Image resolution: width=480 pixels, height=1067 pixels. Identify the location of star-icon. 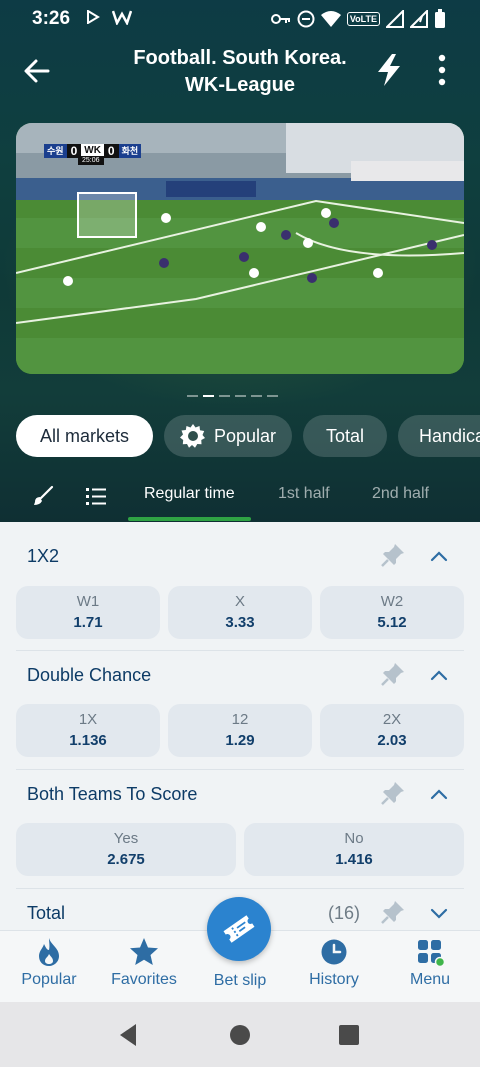
(144, 951).